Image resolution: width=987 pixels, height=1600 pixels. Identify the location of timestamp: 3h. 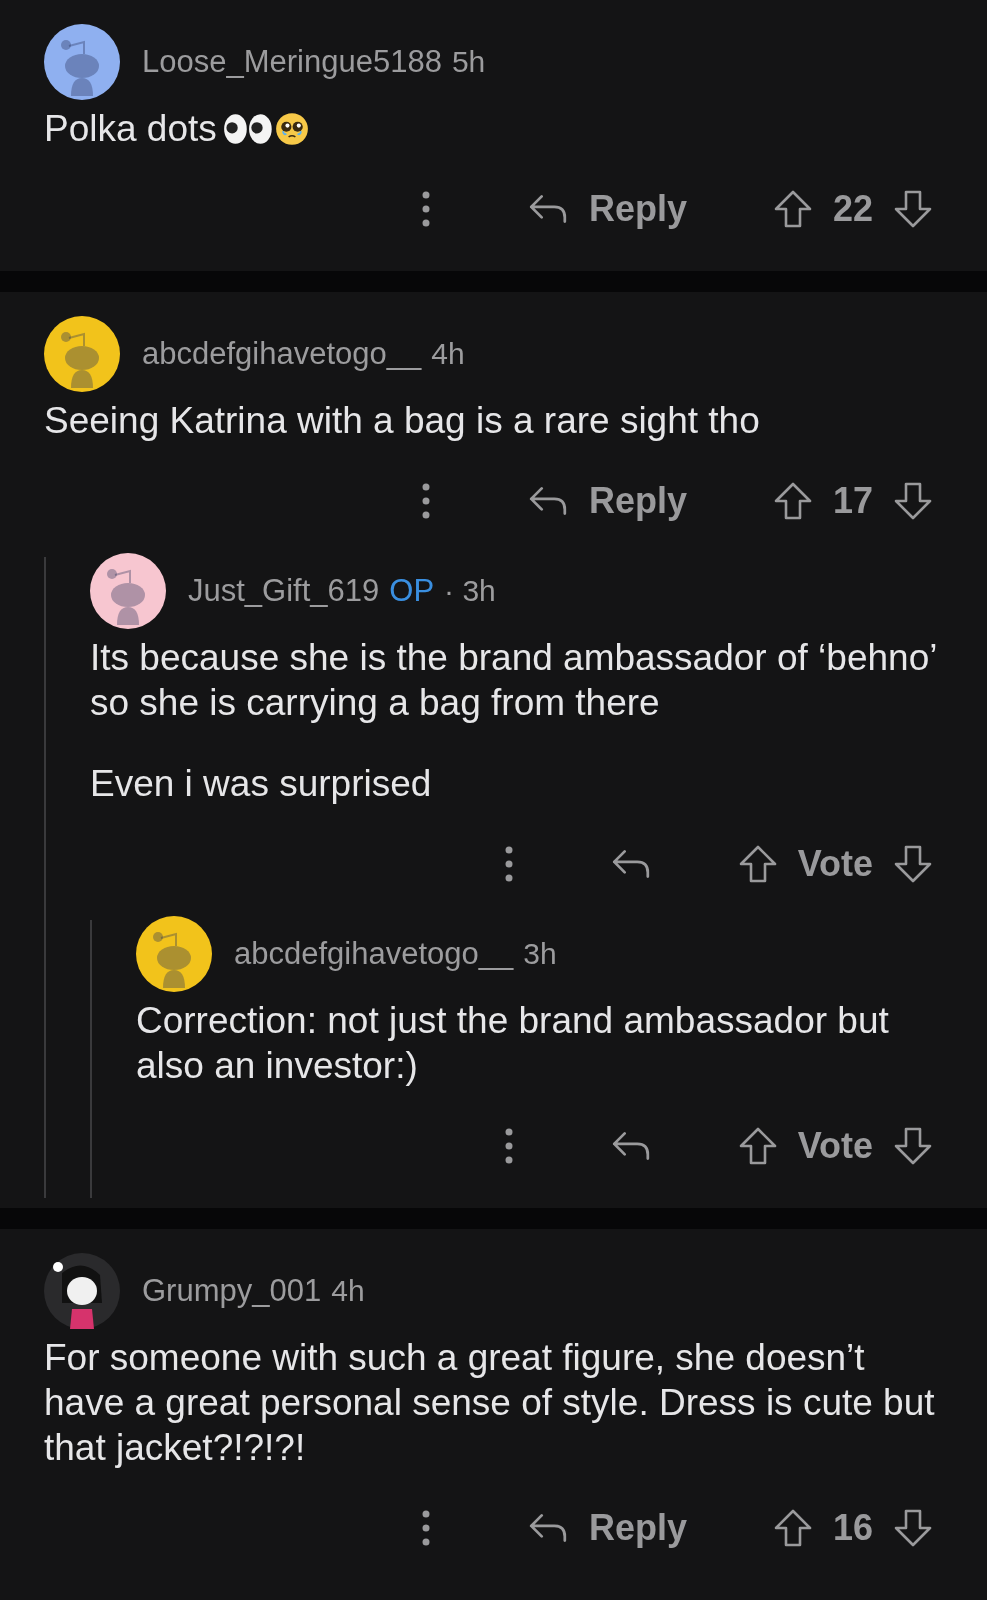
(540, 954).